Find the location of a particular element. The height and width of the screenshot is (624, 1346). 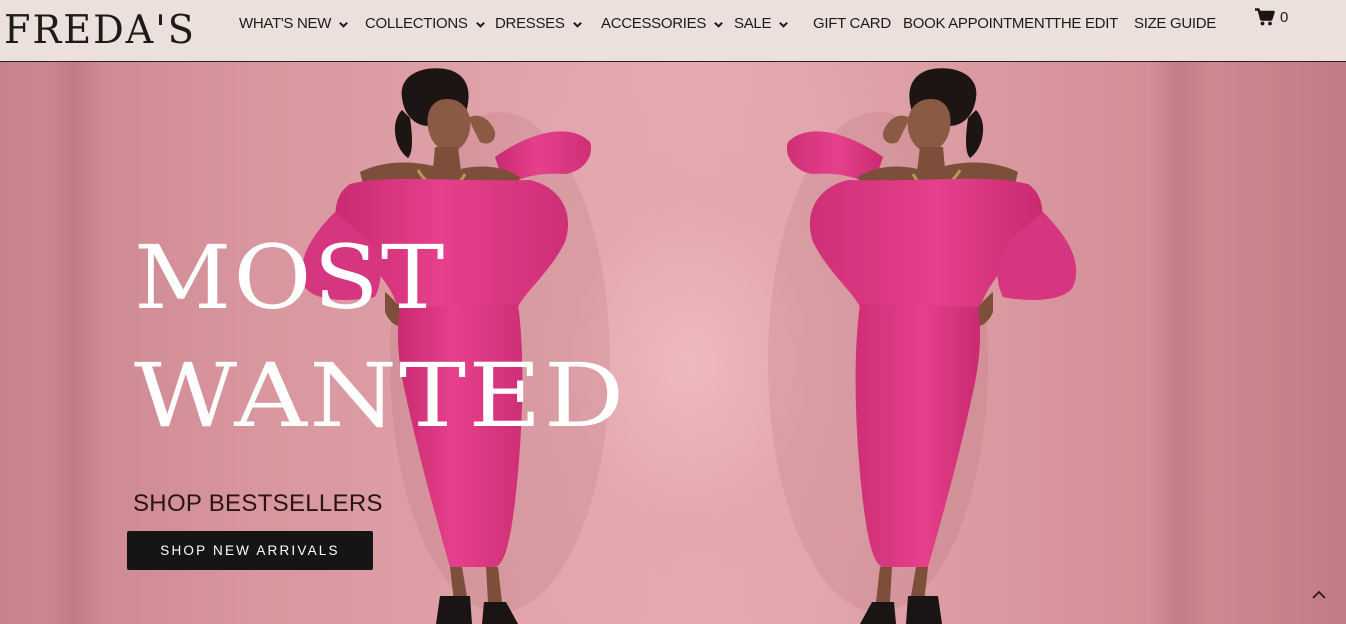

hero-headline: MOST WANTED is located at coordinates (379, 337).